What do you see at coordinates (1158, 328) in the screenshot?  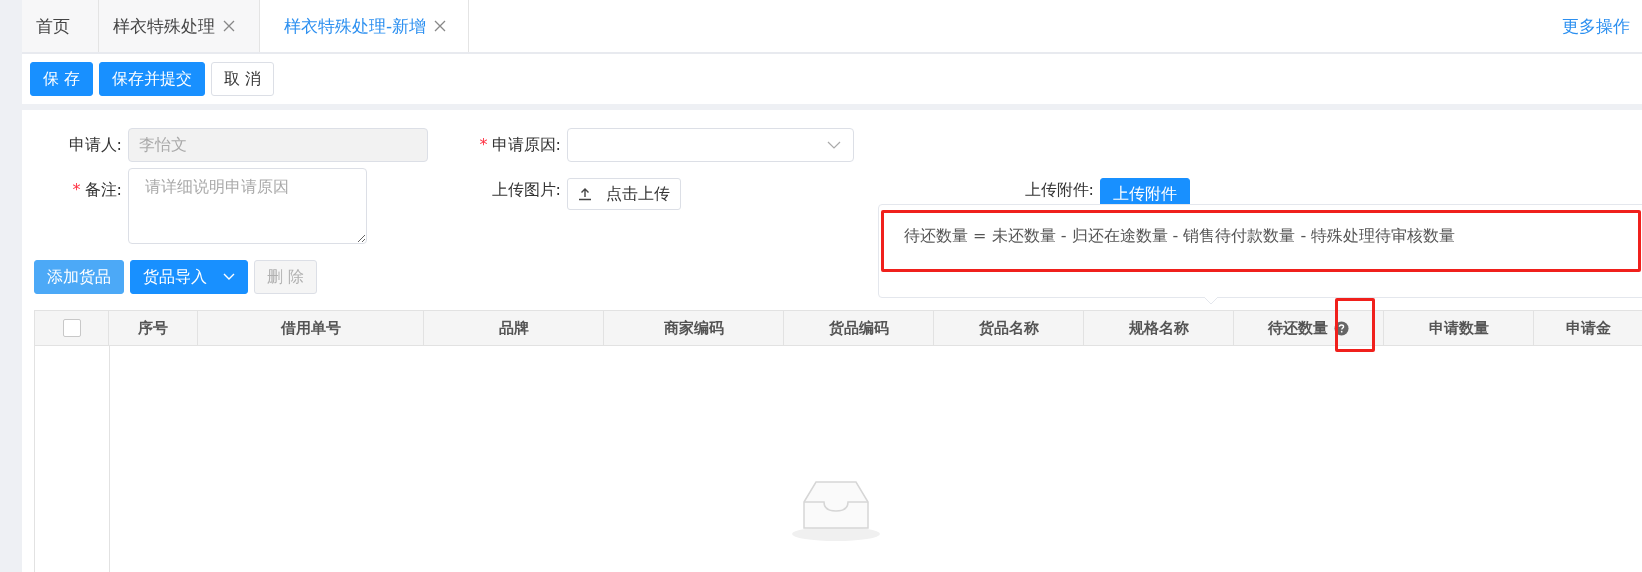 I see `column-header: 规格名称` at bounding box center [1158, 328].